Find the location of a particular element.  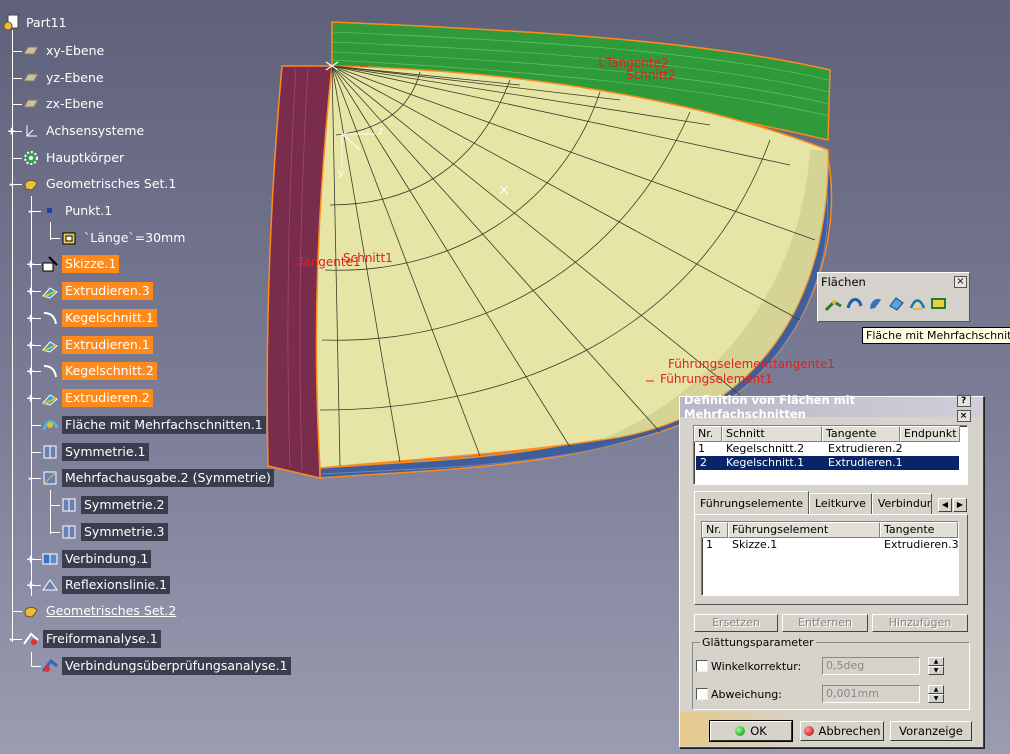

angle-correction-field: 0,5deg is located at coordinates (871, 666).